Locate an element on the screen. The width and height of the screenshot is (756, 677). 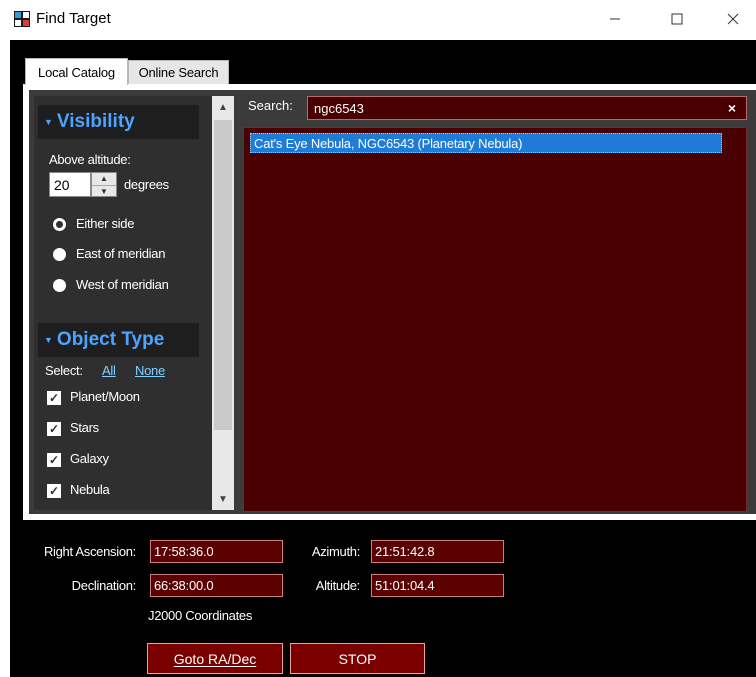
object-type-header-label: Object Type is located at coordinates (110, 339).